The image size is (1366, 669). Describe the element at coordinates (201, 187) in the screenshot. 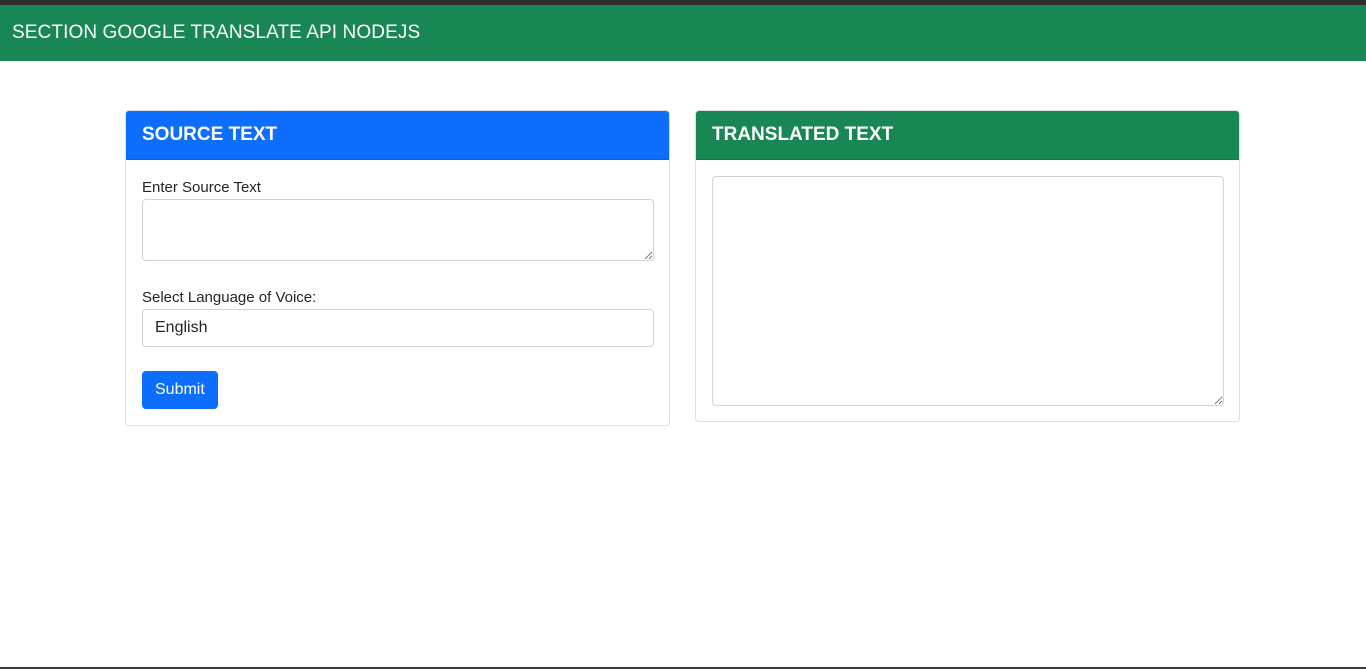

I see `source-text-label: Enter Source Text` at that location.